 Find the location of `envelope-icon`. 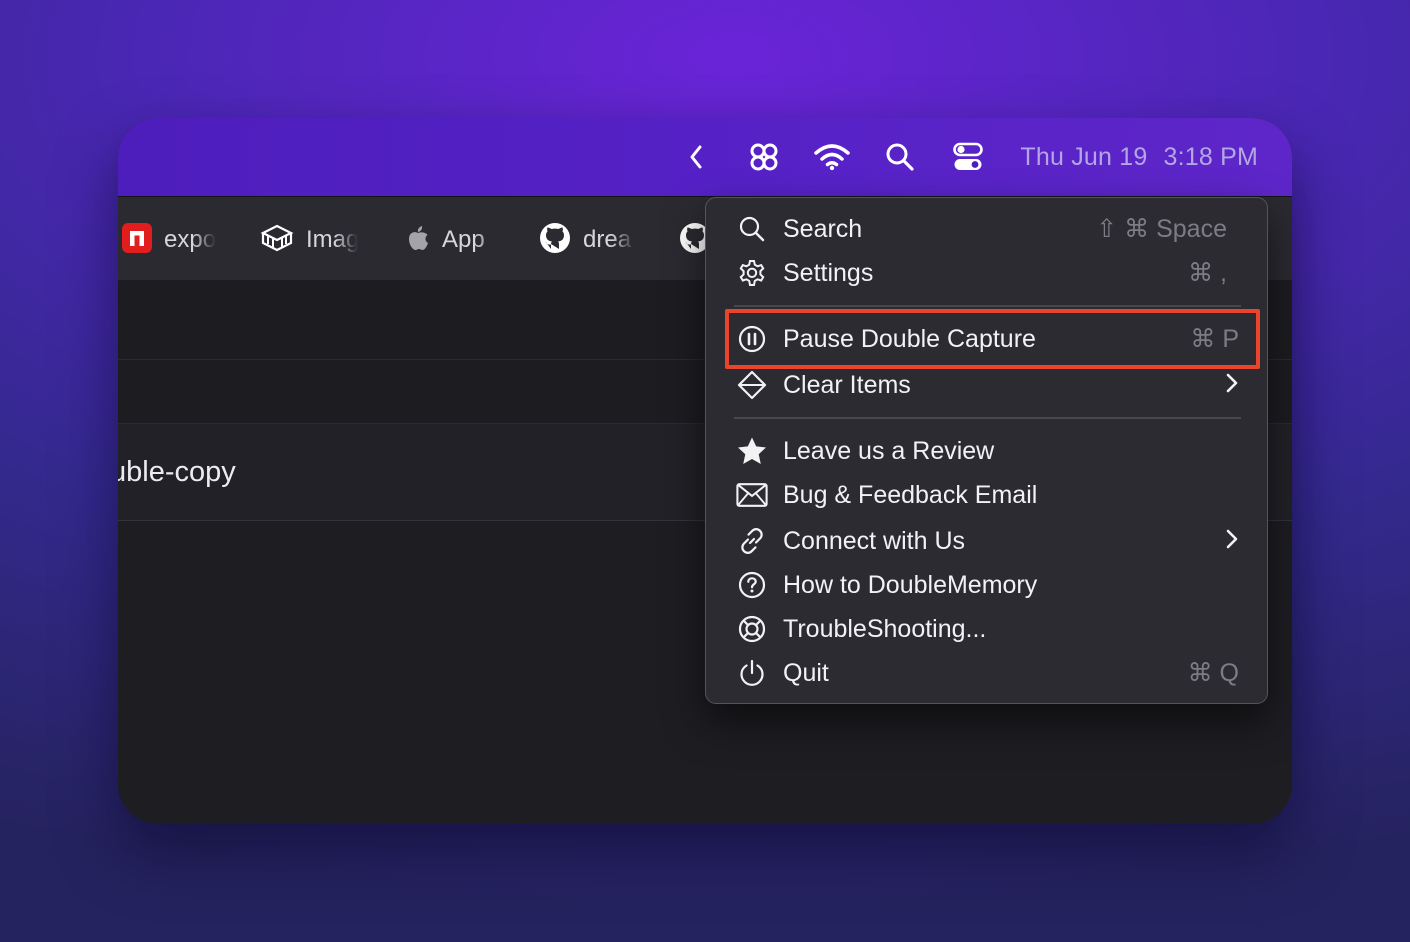

envelope-icon is located at coordinates (752, 495).